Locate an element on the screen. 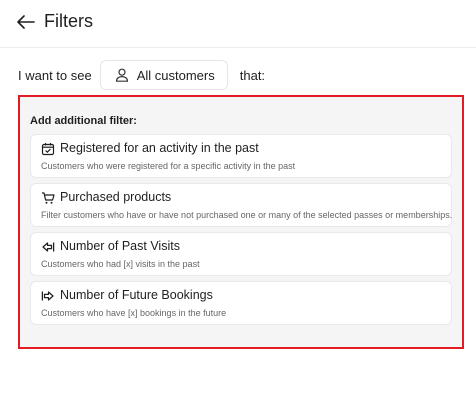  back-button is located at coordinates (26, 22).